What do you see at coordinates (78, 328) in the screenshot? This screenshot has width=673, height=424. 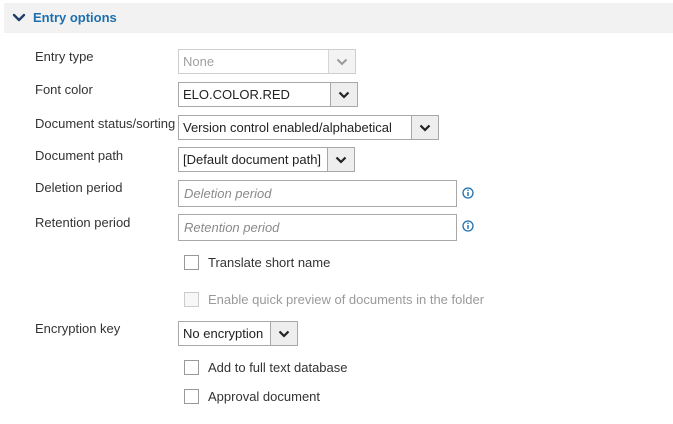 I see `encryption-key-label: Encryption key` at bounding box center [78, 328].